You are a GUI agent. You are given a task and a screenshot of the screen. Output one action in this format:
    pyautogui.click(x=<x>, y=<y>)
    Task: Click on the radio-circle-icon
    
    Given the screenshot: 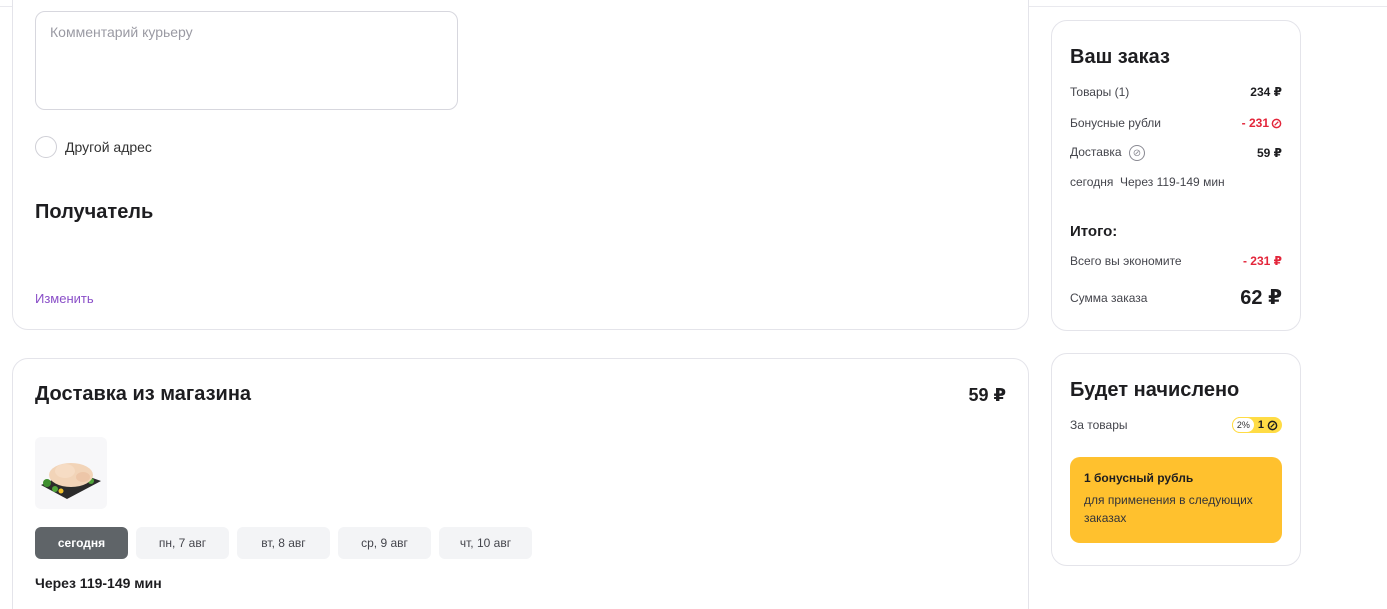 What is the action you would take?
    pyautogui.click(x=46, y=147)
    